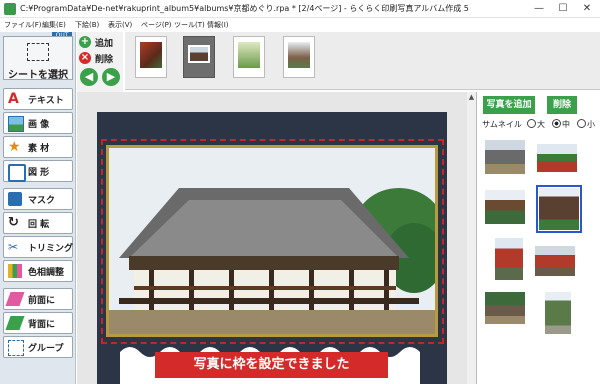 This screenshot has height=384, width=600. Describe the element at coordinates (14, 147) in the screenshot. I see `star-icon: ★` at that location.